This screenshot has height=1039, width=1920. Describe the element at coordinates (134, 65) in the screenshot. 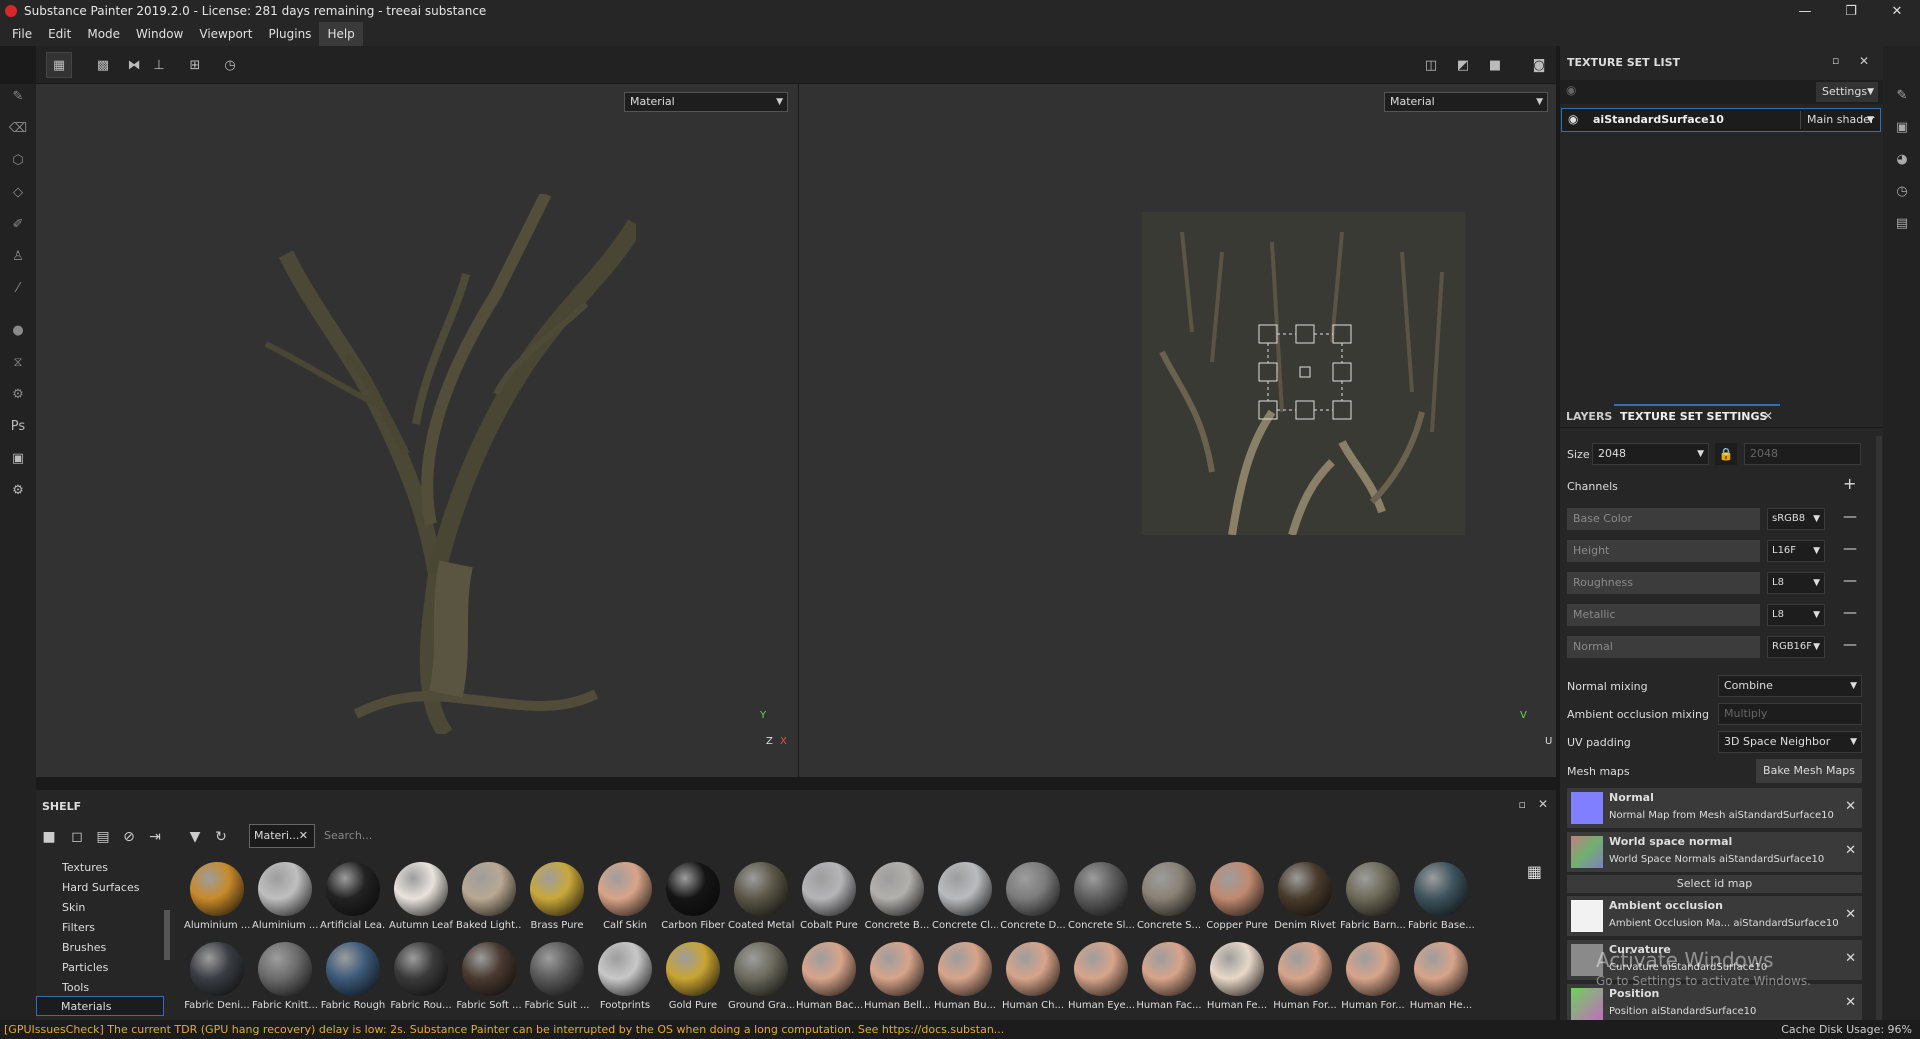

I see `symmetry-x-icon: ⧓` at that location.